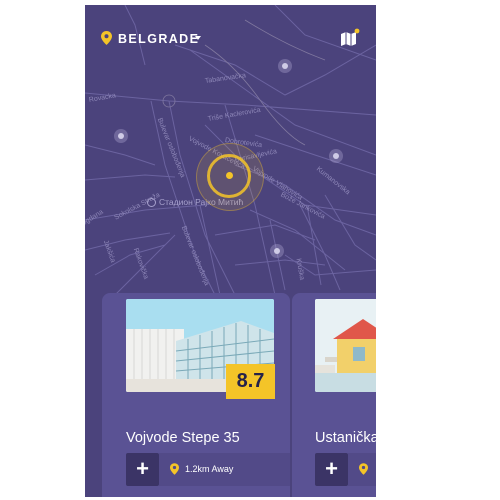  I want to click on distance-info, so click(362, 469).